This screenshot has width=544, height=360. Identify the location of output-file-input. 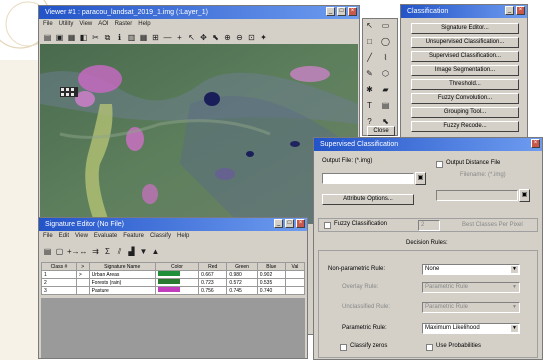
(368, 178).